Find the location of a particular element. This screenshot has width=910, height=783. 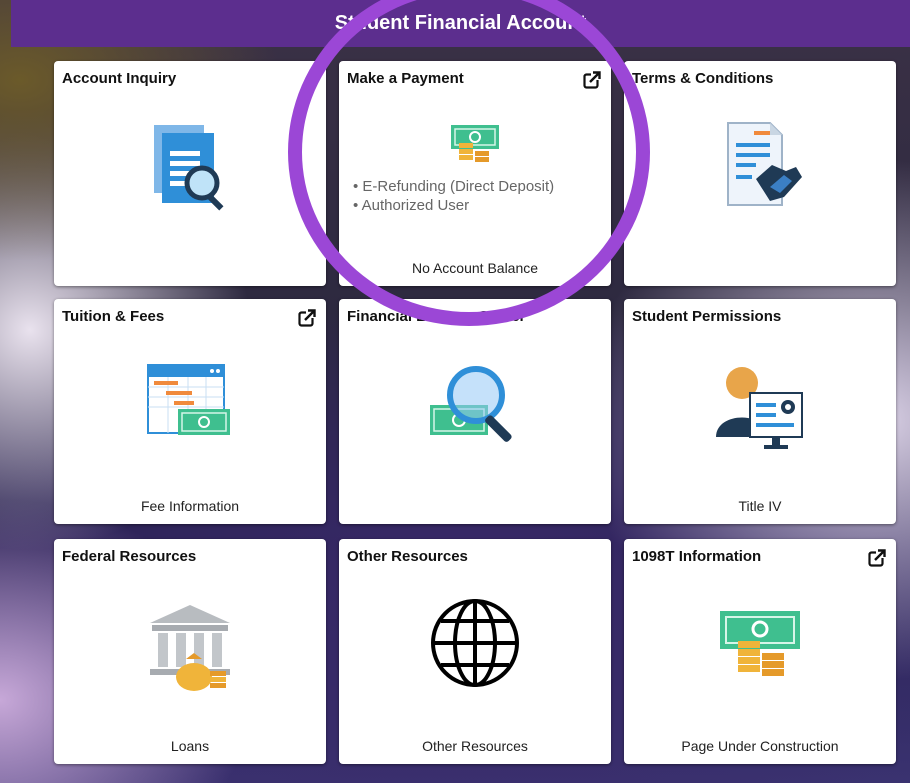

tile-tuition-fees: Tuition & Fees Fee Information is located at coordinates (190, 411).